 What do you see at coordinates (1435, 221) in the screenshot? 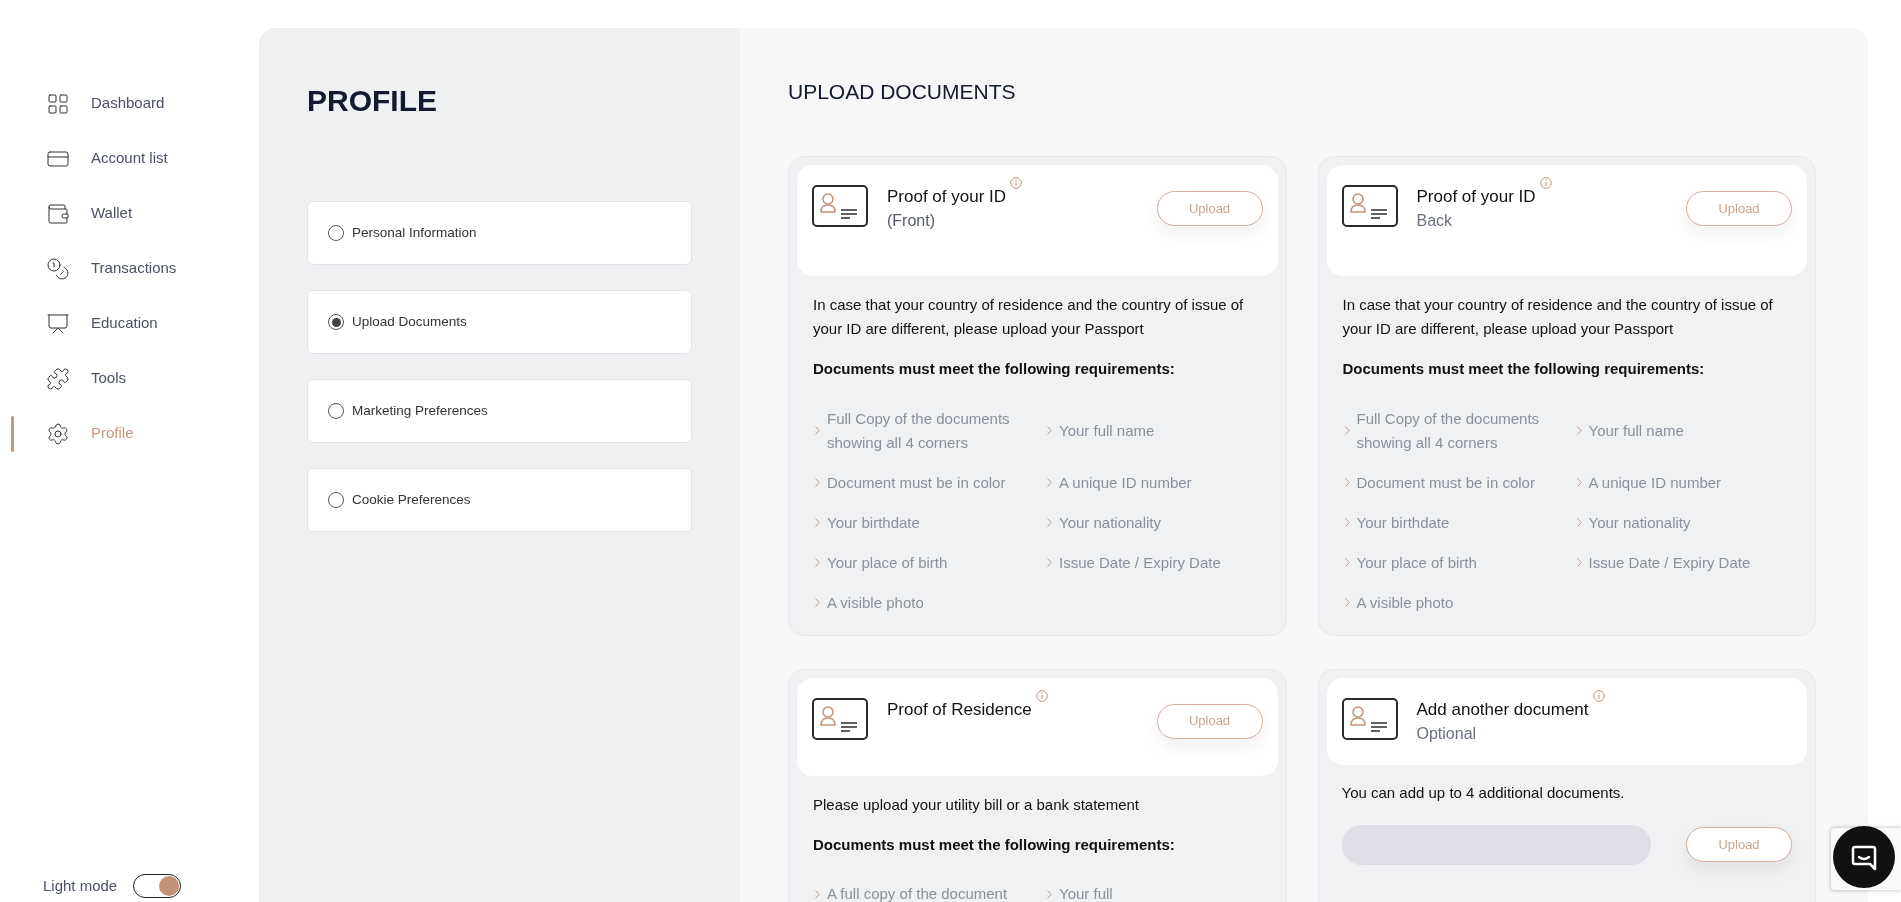
I see `document-subtitle: Back` at bounding box center [1435, 221].